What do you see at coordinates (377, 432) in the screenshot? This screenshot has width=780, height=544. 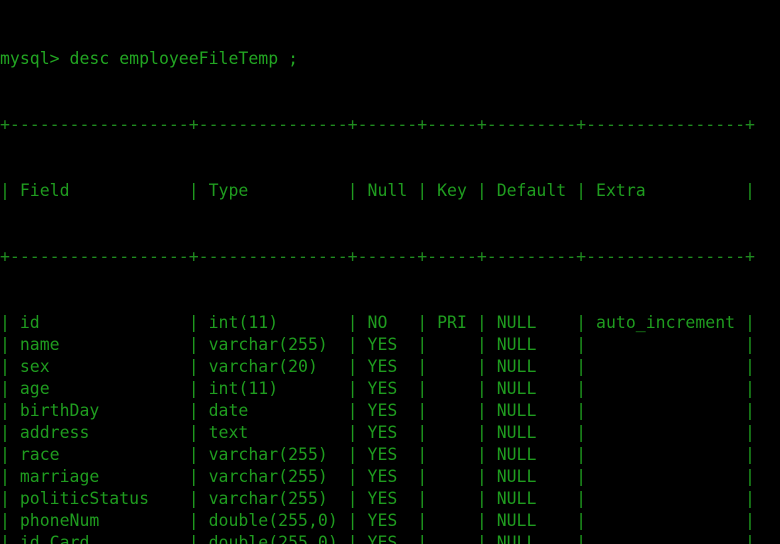 I see `table-row: | address | text | YES | | NULL | |` at bounding box center [377, 432].